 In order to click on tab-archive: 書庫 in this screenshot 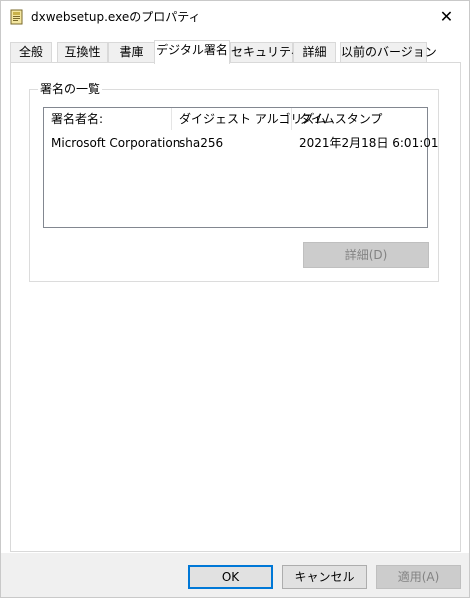, I will do `click(131, 52)`.